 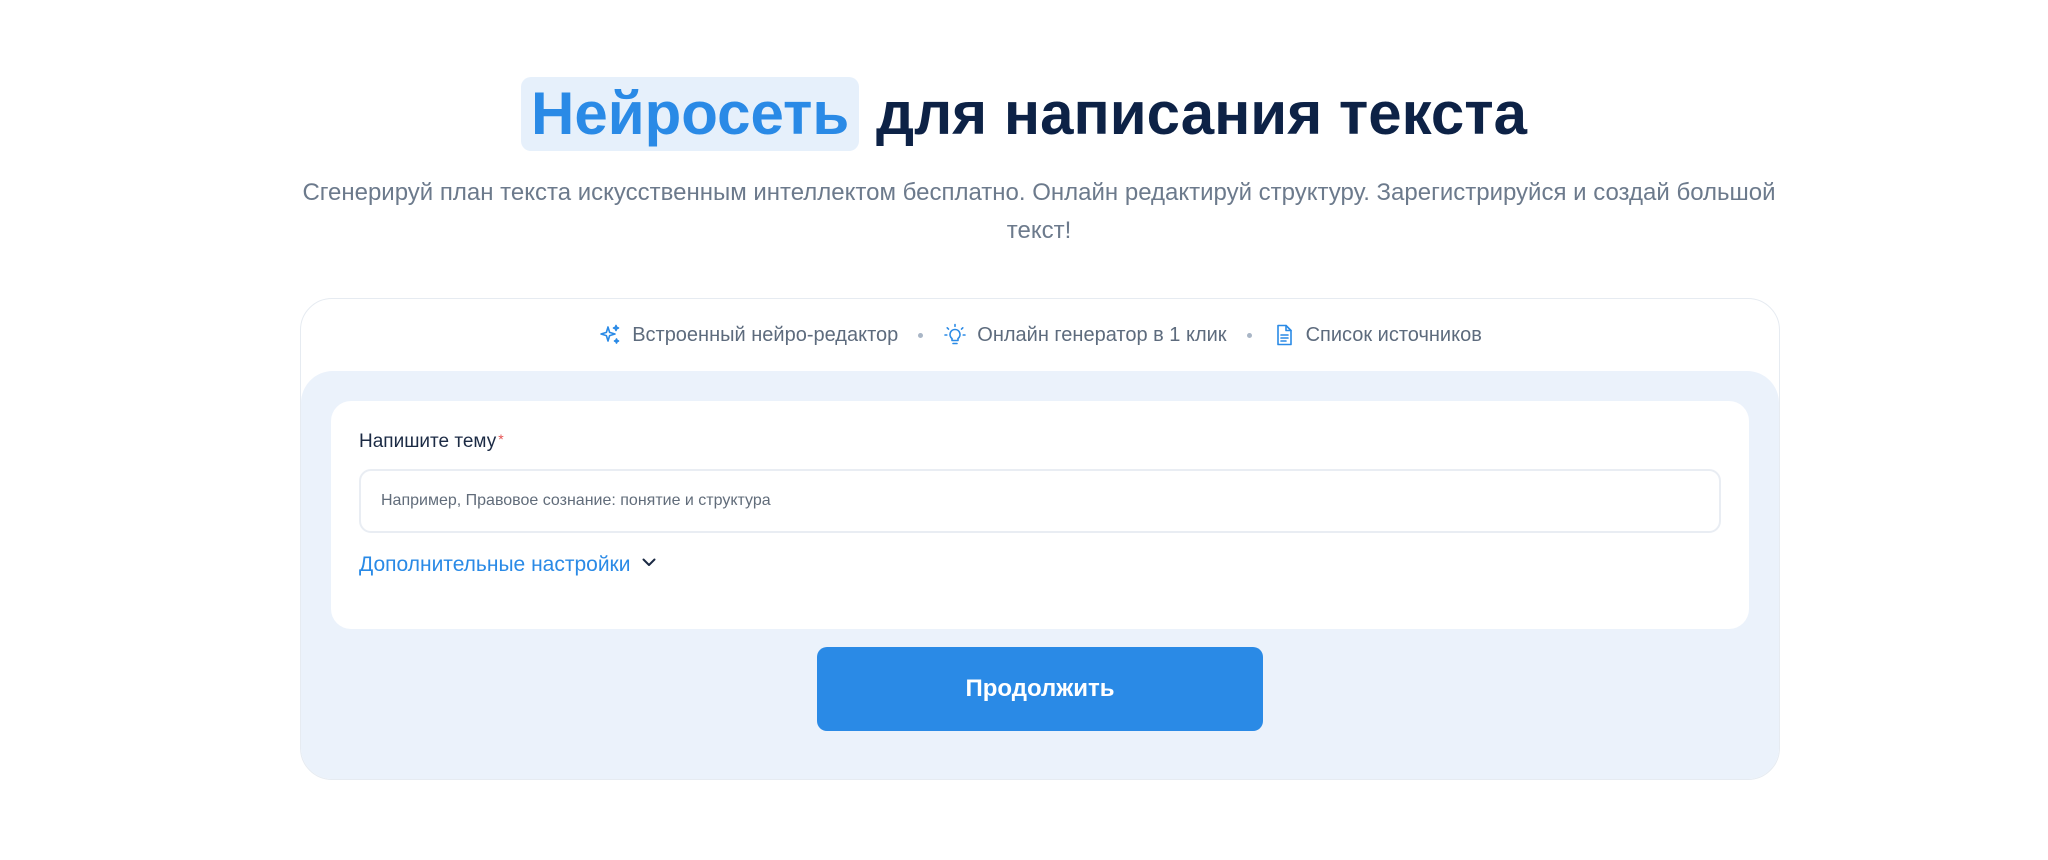 I want to click on lightbulb-icon, so click(x=955, y=335).